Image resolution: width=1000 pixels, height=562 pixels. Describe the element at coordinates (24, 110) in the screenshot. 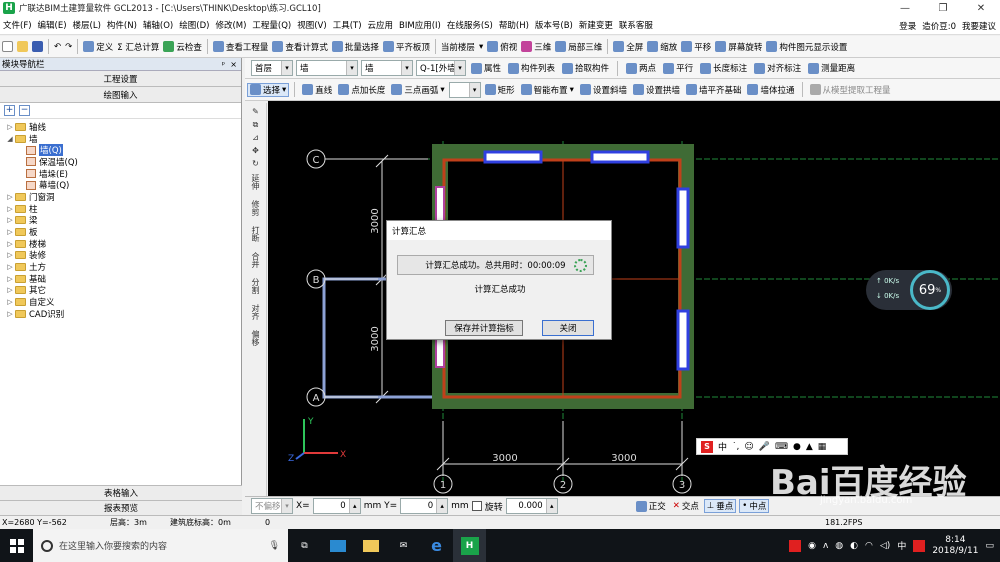

I see `collapse-all-icon: −` at that location.